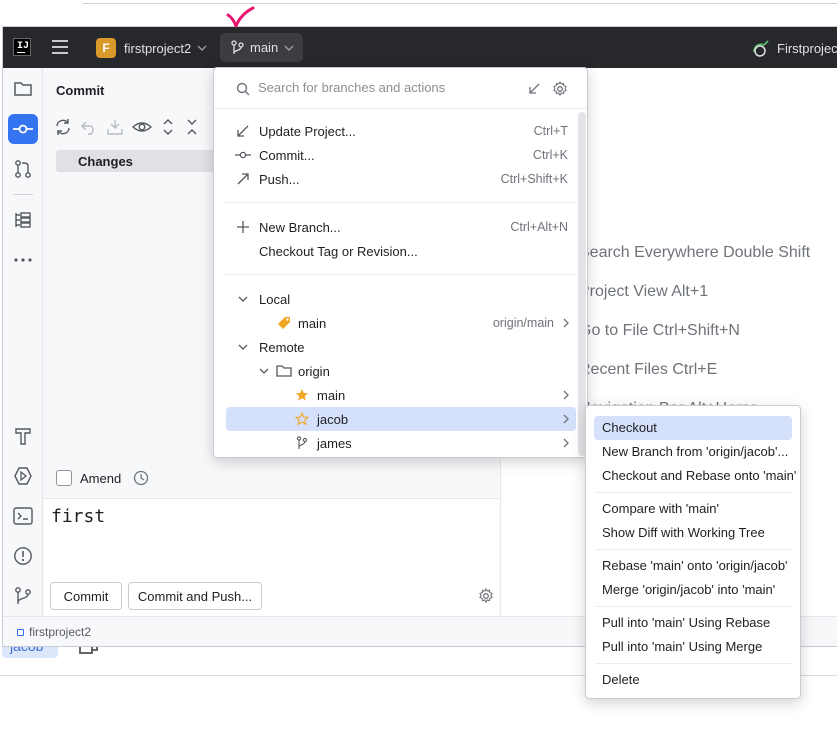  Describe the element at coordinates (302, 442) in the screenshot. I see `branch-icon` at that location.